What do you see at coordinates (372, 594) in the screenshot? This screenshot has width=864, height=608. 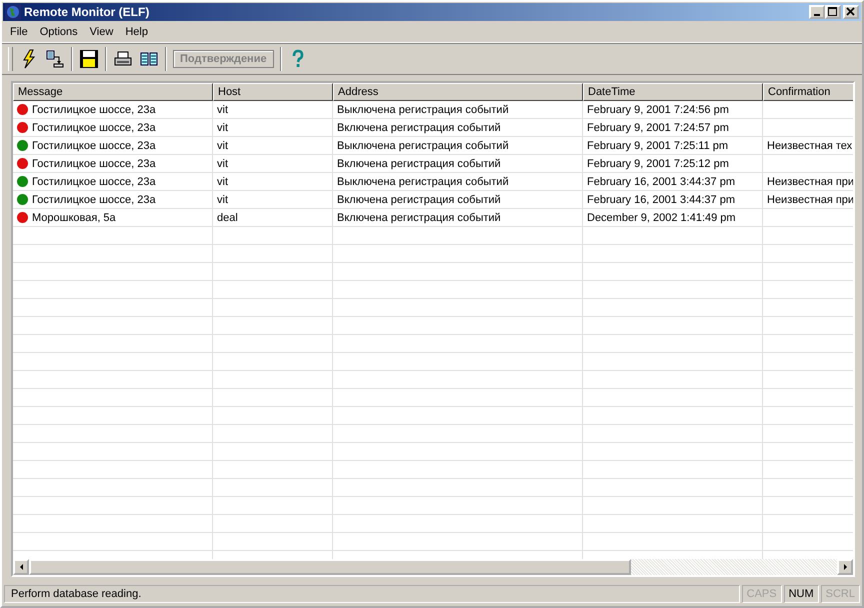 I see `status-message: Perform database reading.` at bounding box center [372, 594].